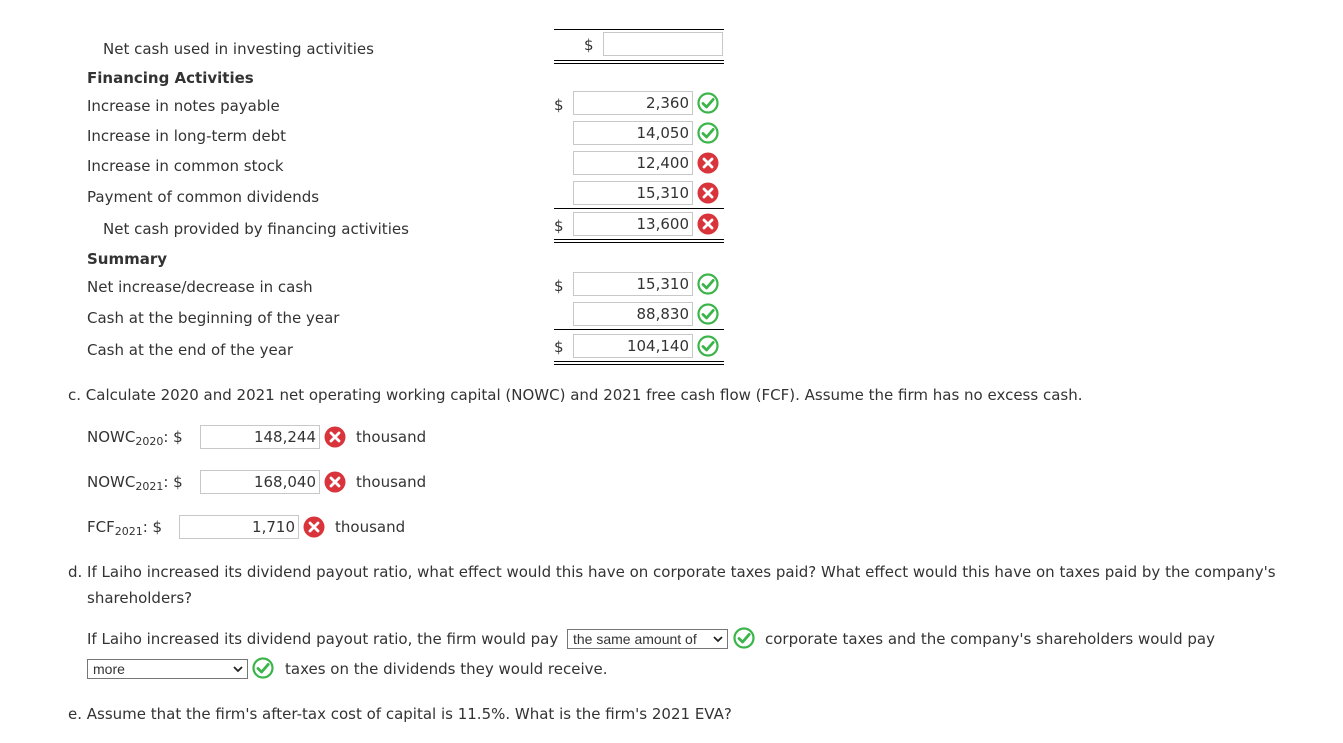  I want to click on top-rule, so click(639, 29).